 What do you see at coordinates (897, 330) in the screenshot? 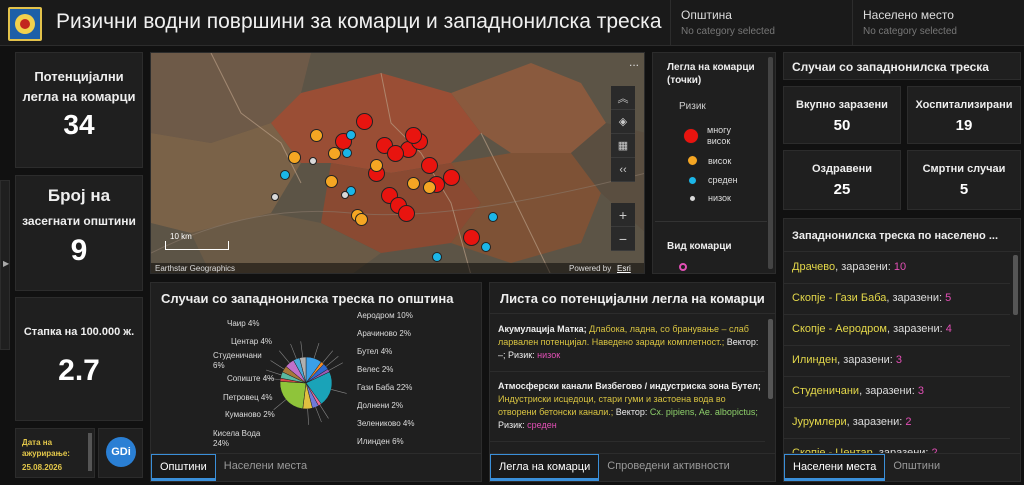
I see `list-item: Скопје - Аеродром, заразени: 4` at bounding box center [897, 330].